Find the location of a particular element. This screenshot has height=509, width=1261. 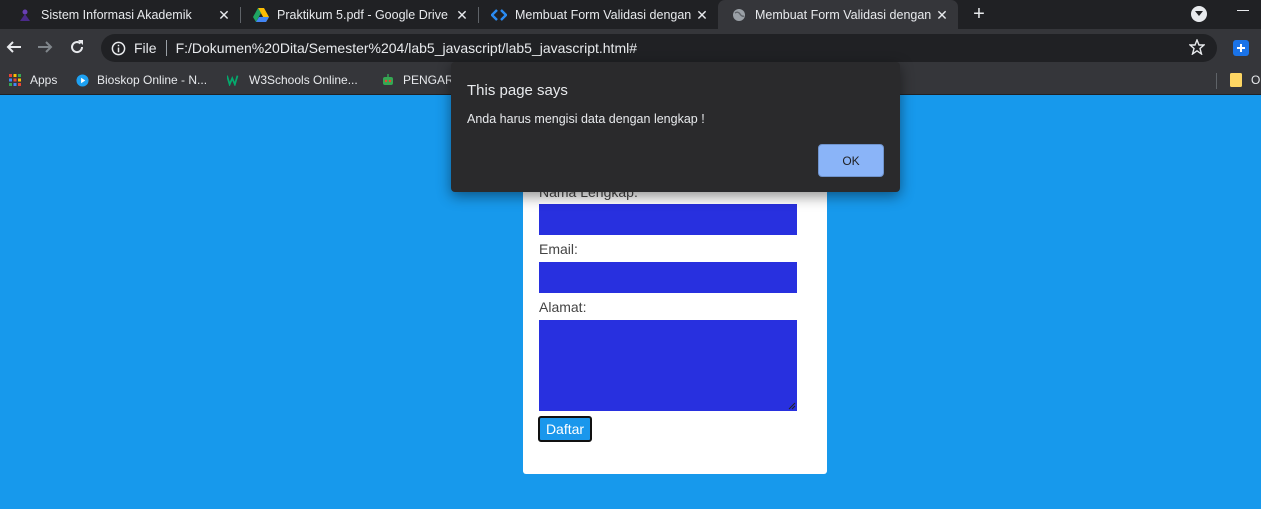

submit-button: Daftar is located at coordinates (565, 429).